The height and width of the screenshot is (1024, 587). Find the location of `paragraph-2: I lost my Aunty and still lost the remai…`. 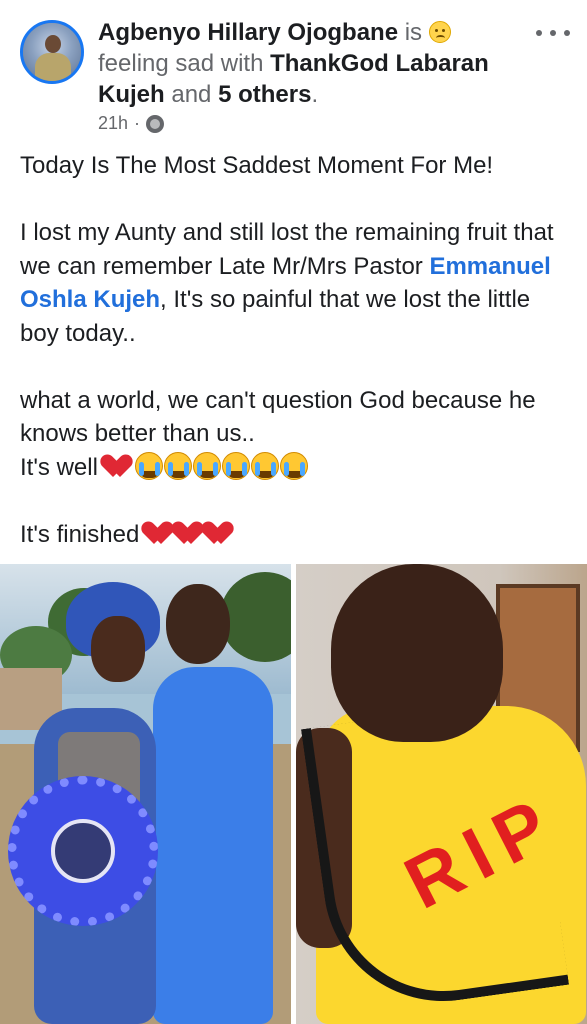

paragraph-2: I lost my Aunty and still lost the remai… is located at coordinates (297, 283).